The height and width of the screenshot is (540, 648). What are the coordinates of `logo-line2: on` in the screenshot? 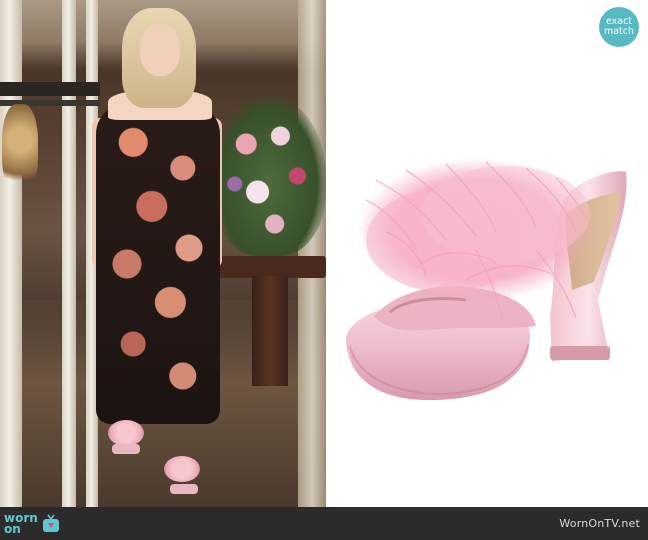 It's located at (12, 529).